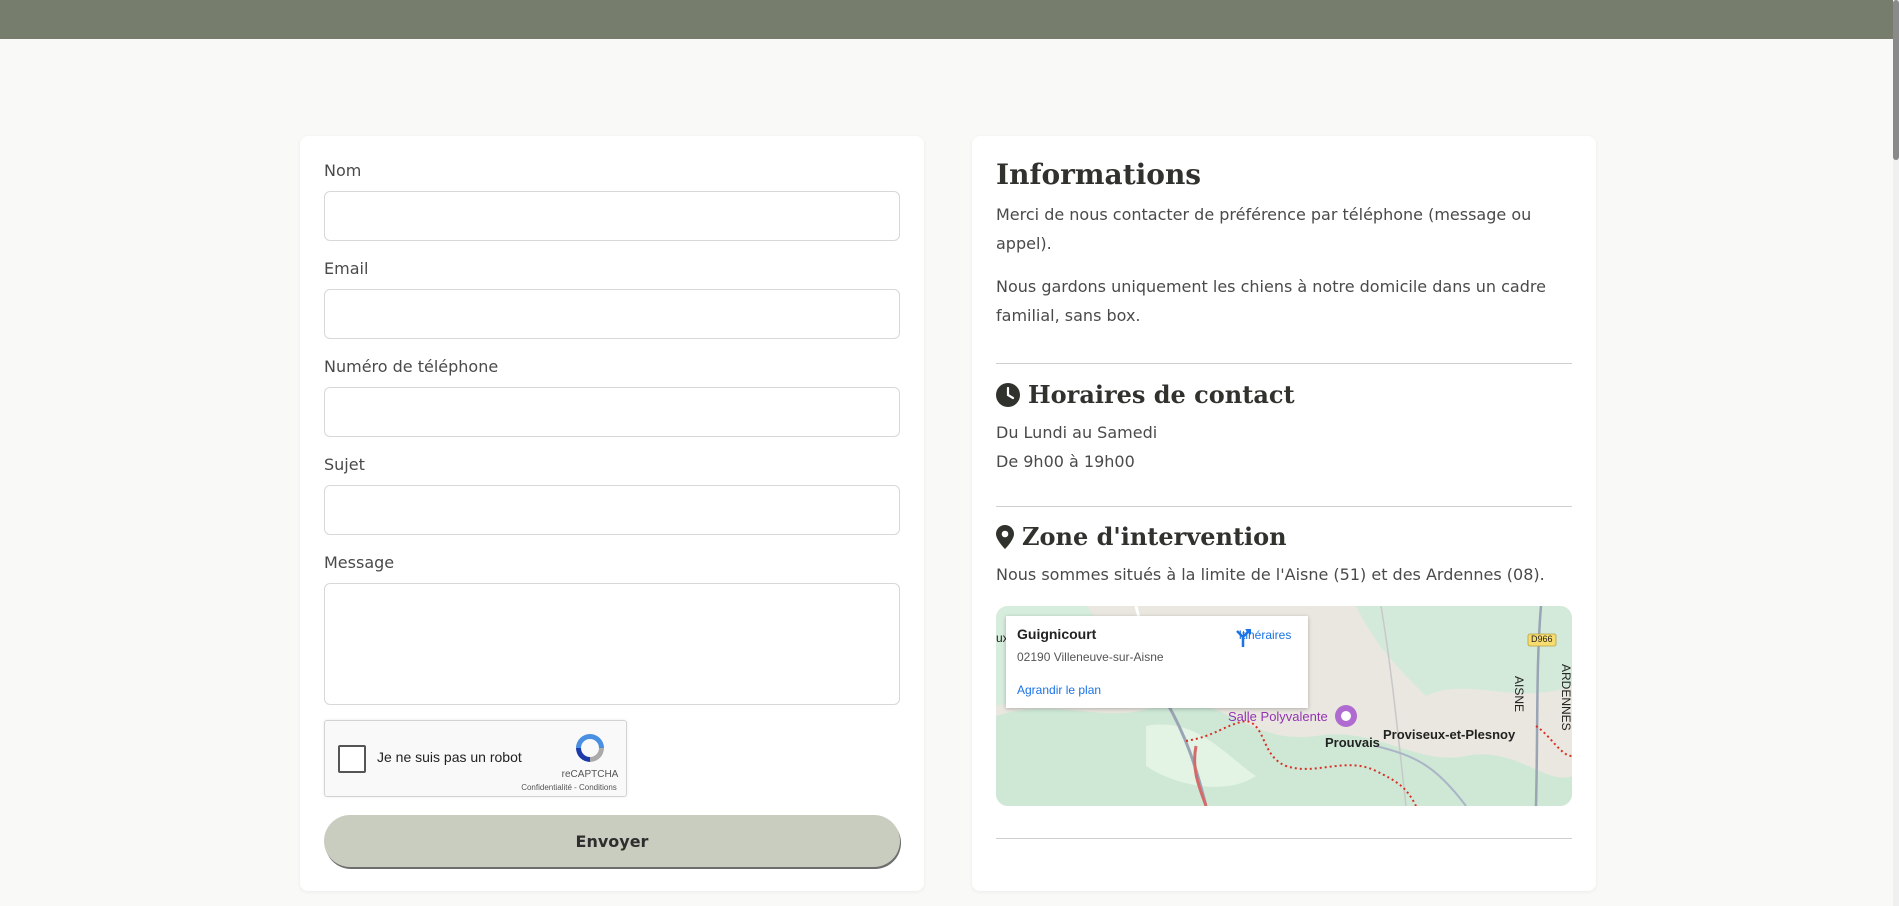 Image resolution: width=1899 pixels, height=906 pixels. I want to click on enlarge-map-link: Agrandir le plan, so click(1059, 690).